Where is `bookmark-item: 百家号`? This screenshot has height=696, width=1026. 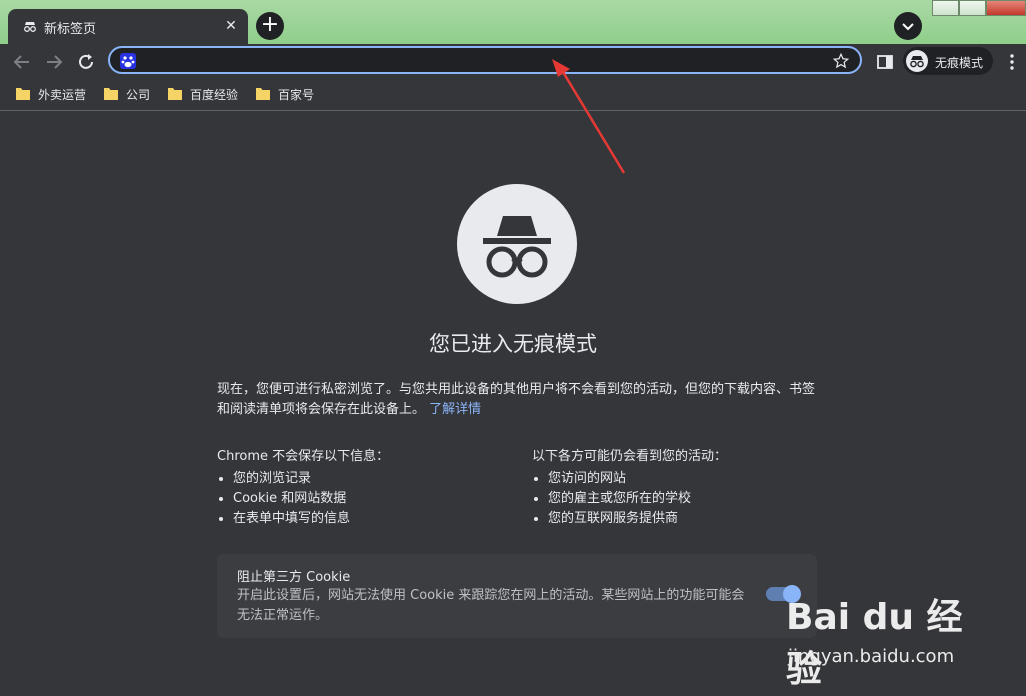 bookmark-item: 百家号 is located at coordinates (289, 95).